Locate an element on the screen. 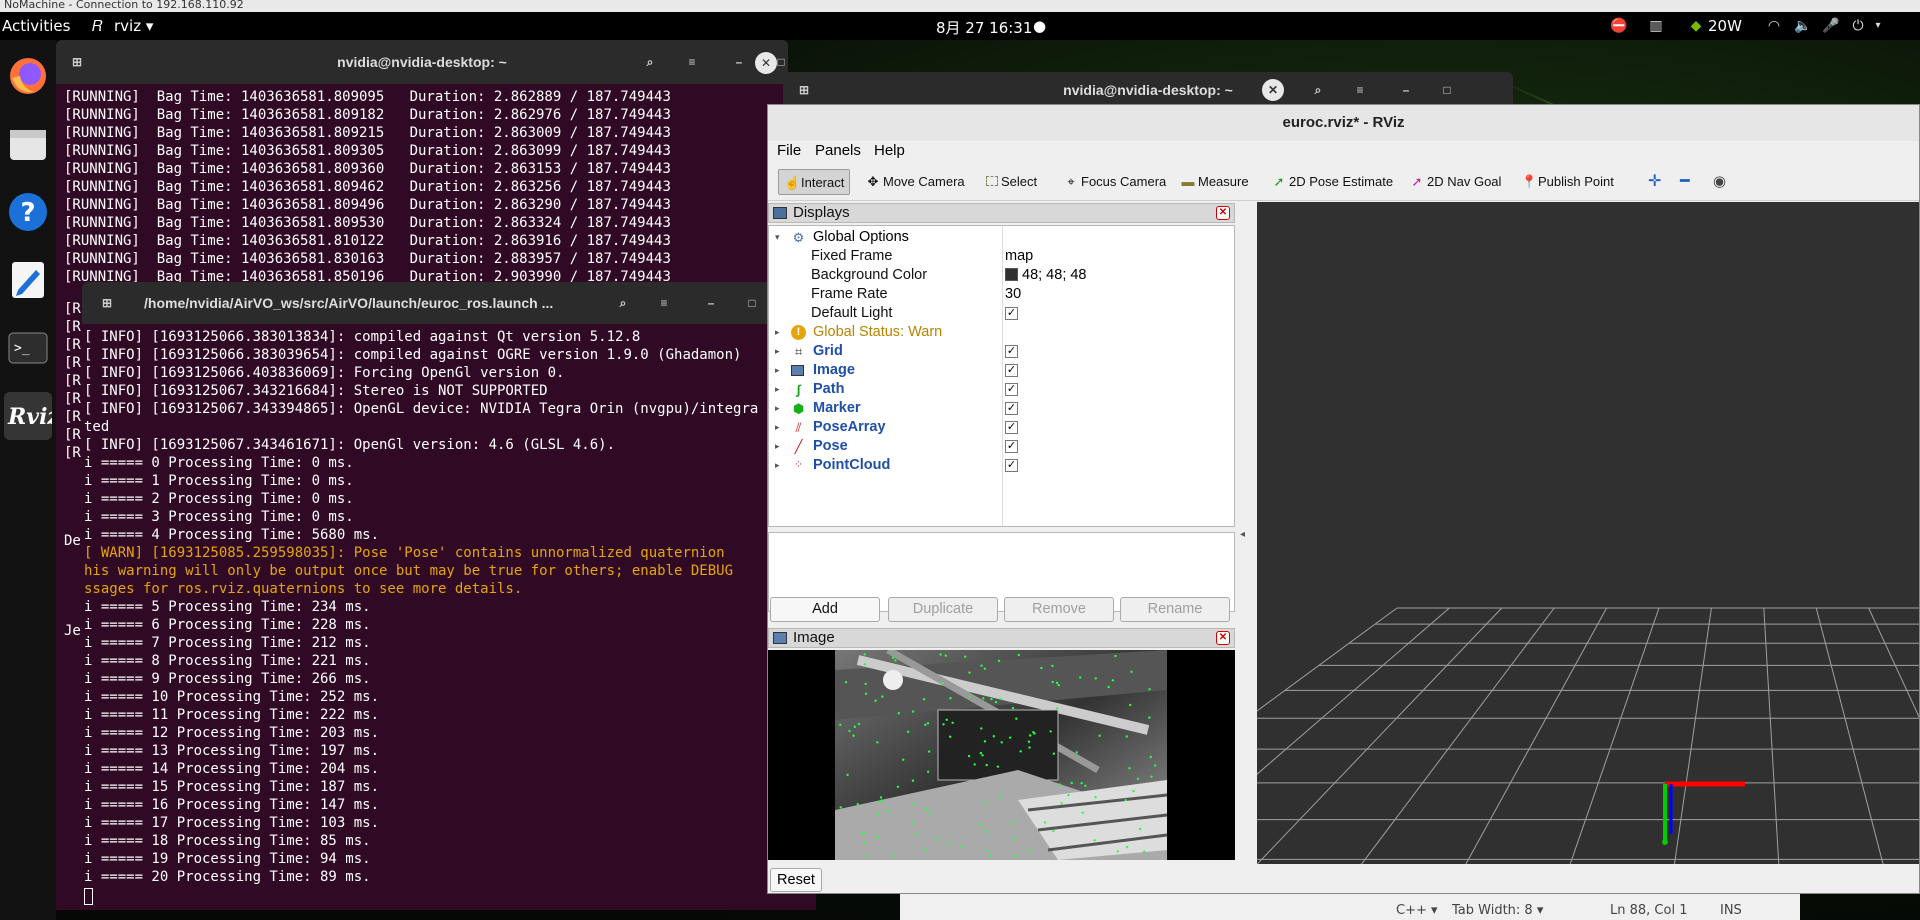 The height and width of the screenshot is (920, 1920). duplicate-display-button: Duplicate is located at coordinates (943, 609).